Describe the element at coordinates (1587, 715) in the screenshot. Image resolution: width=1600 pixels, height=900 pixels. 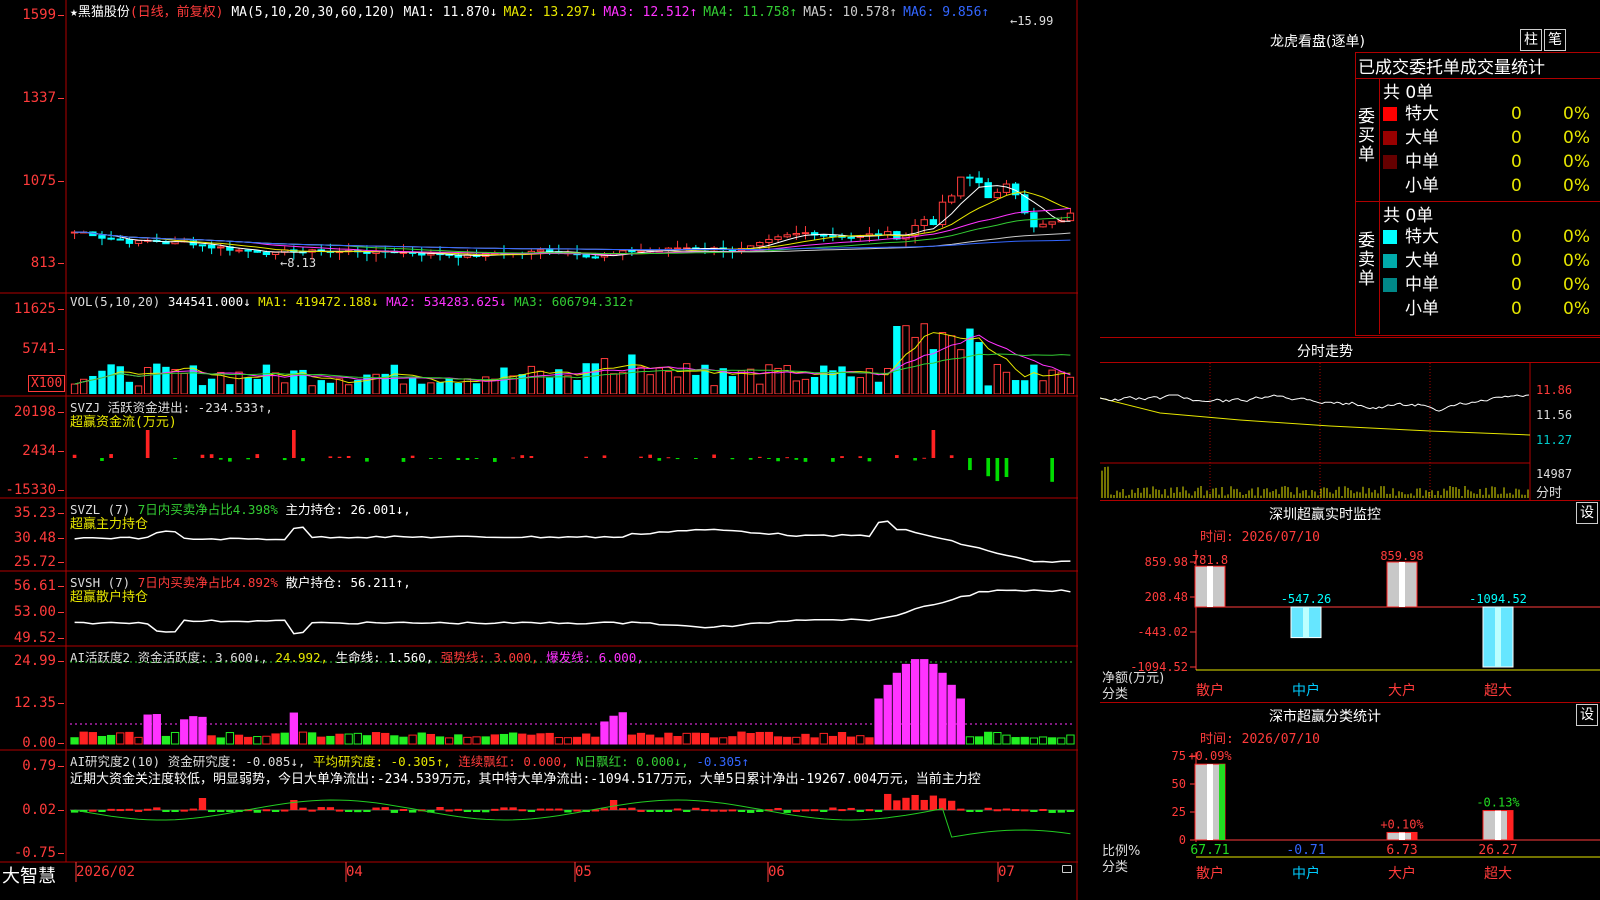
I see `sz-class-settings-button: 设` at that location.